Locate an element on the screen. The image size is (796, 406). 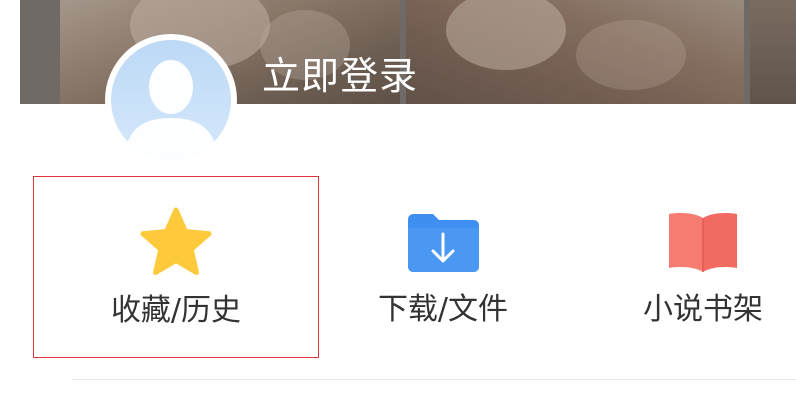
novel-bookshelf-button: 小说书架 is located at coordinates (678, 267).